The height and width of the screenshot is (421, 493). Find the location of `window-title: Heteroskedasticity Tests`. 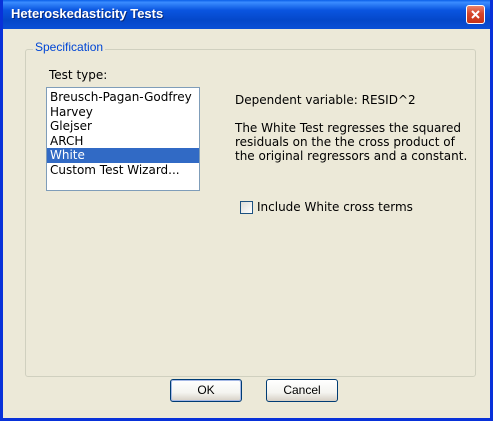

window-title: Heteroskedasticity Tests is located at coordinates (87, 13).